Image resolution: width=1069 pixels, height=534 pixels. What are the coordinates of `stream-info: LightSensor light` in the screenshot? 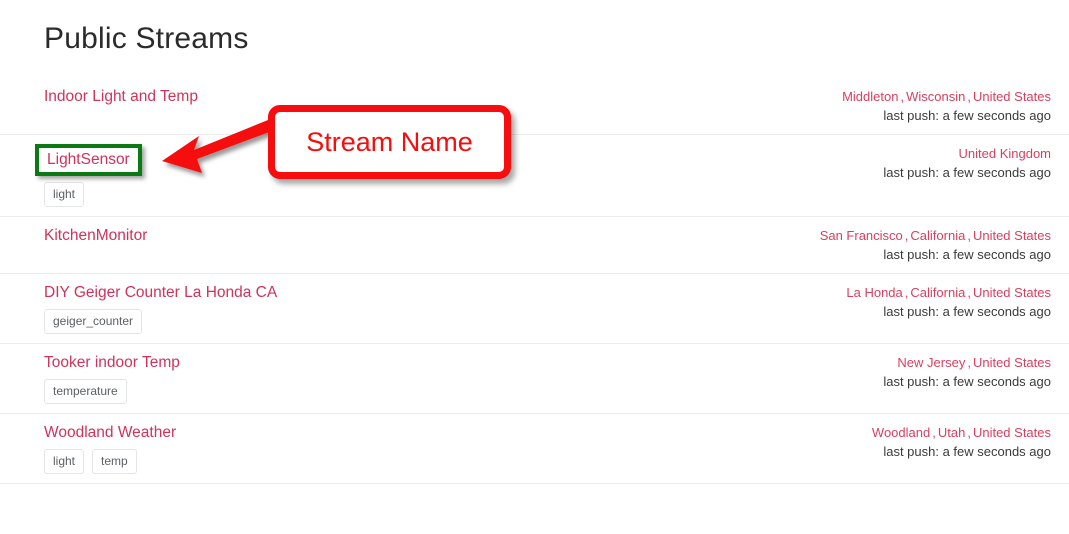 It's located at (88, 175).